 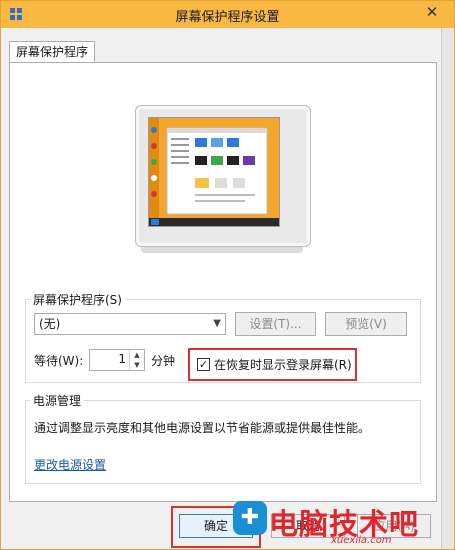 What do you see at coordinates (52, 52) in the screenshot?
I see `tab-screensaver: 屏幕保护程序` at bounding box center [52, 52].